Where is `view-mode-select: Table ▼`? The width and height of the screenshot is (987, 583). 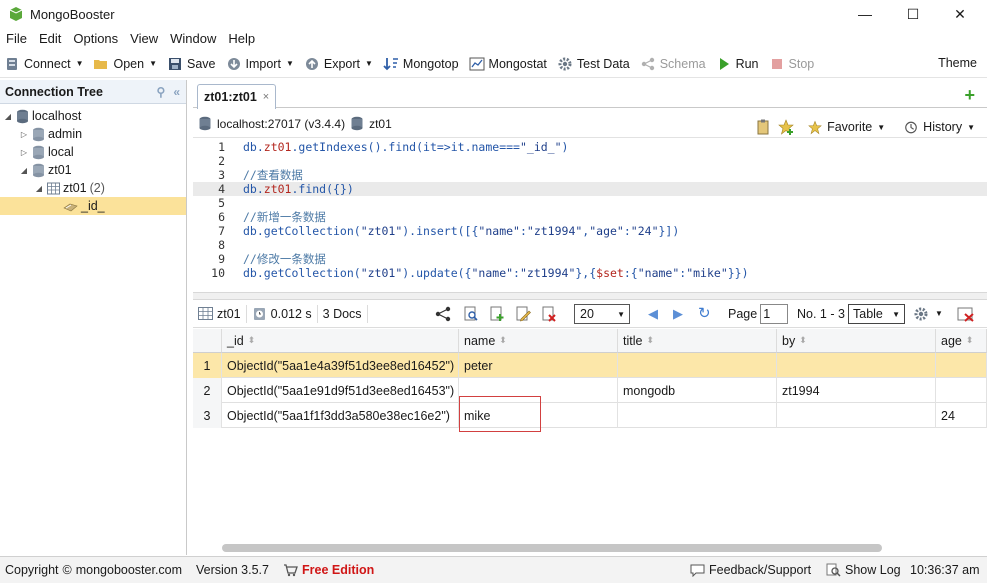
view-mode-select: Table ▼ is located at coordinates (876, 314).